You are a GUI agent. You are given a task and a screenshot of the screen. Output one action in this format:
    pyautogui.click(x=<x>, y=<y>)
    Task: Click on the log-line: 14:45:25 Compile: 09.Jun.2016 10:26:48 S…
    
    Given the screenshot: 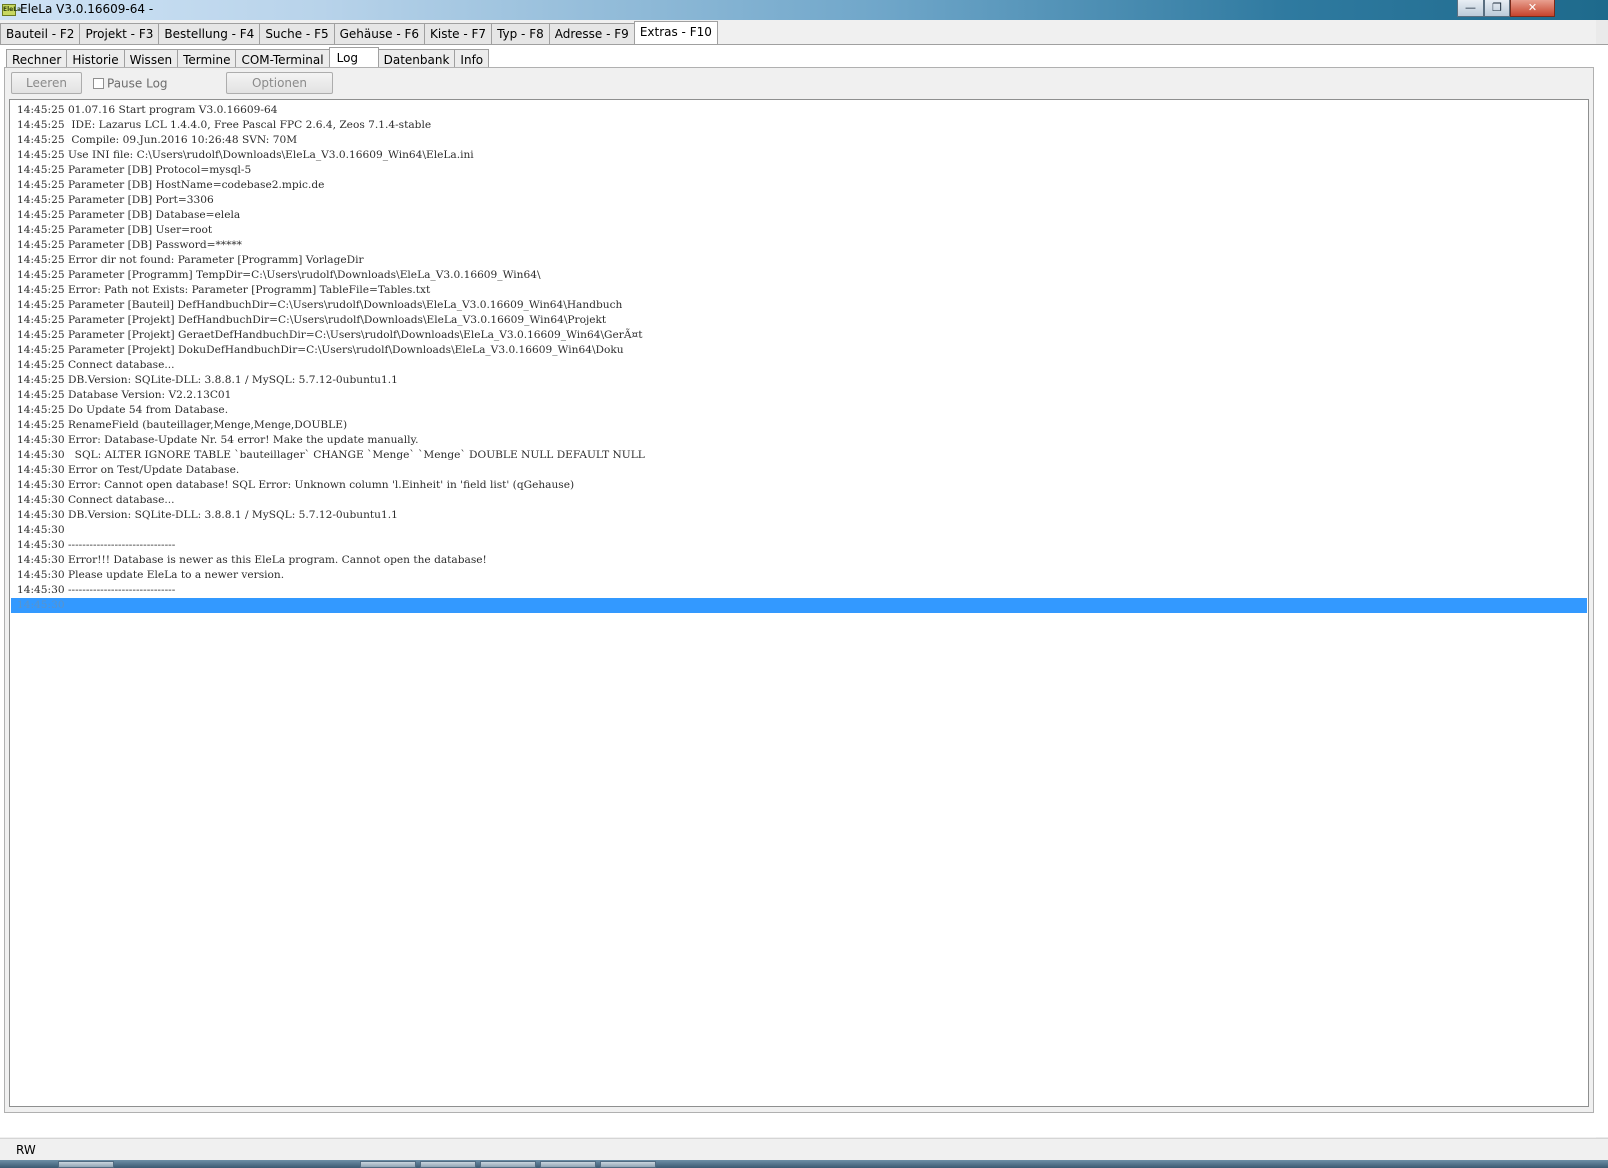 What is the action you would take?
    pyautogui.click(x=799, y=140)
    